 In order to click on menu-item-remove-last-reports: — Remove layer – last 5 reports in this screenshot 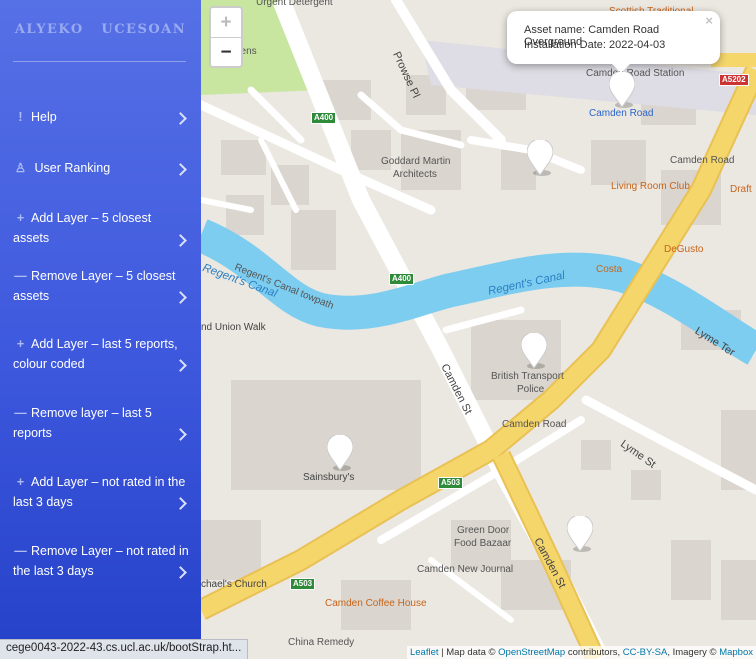, I will do `click(101, 423)`.